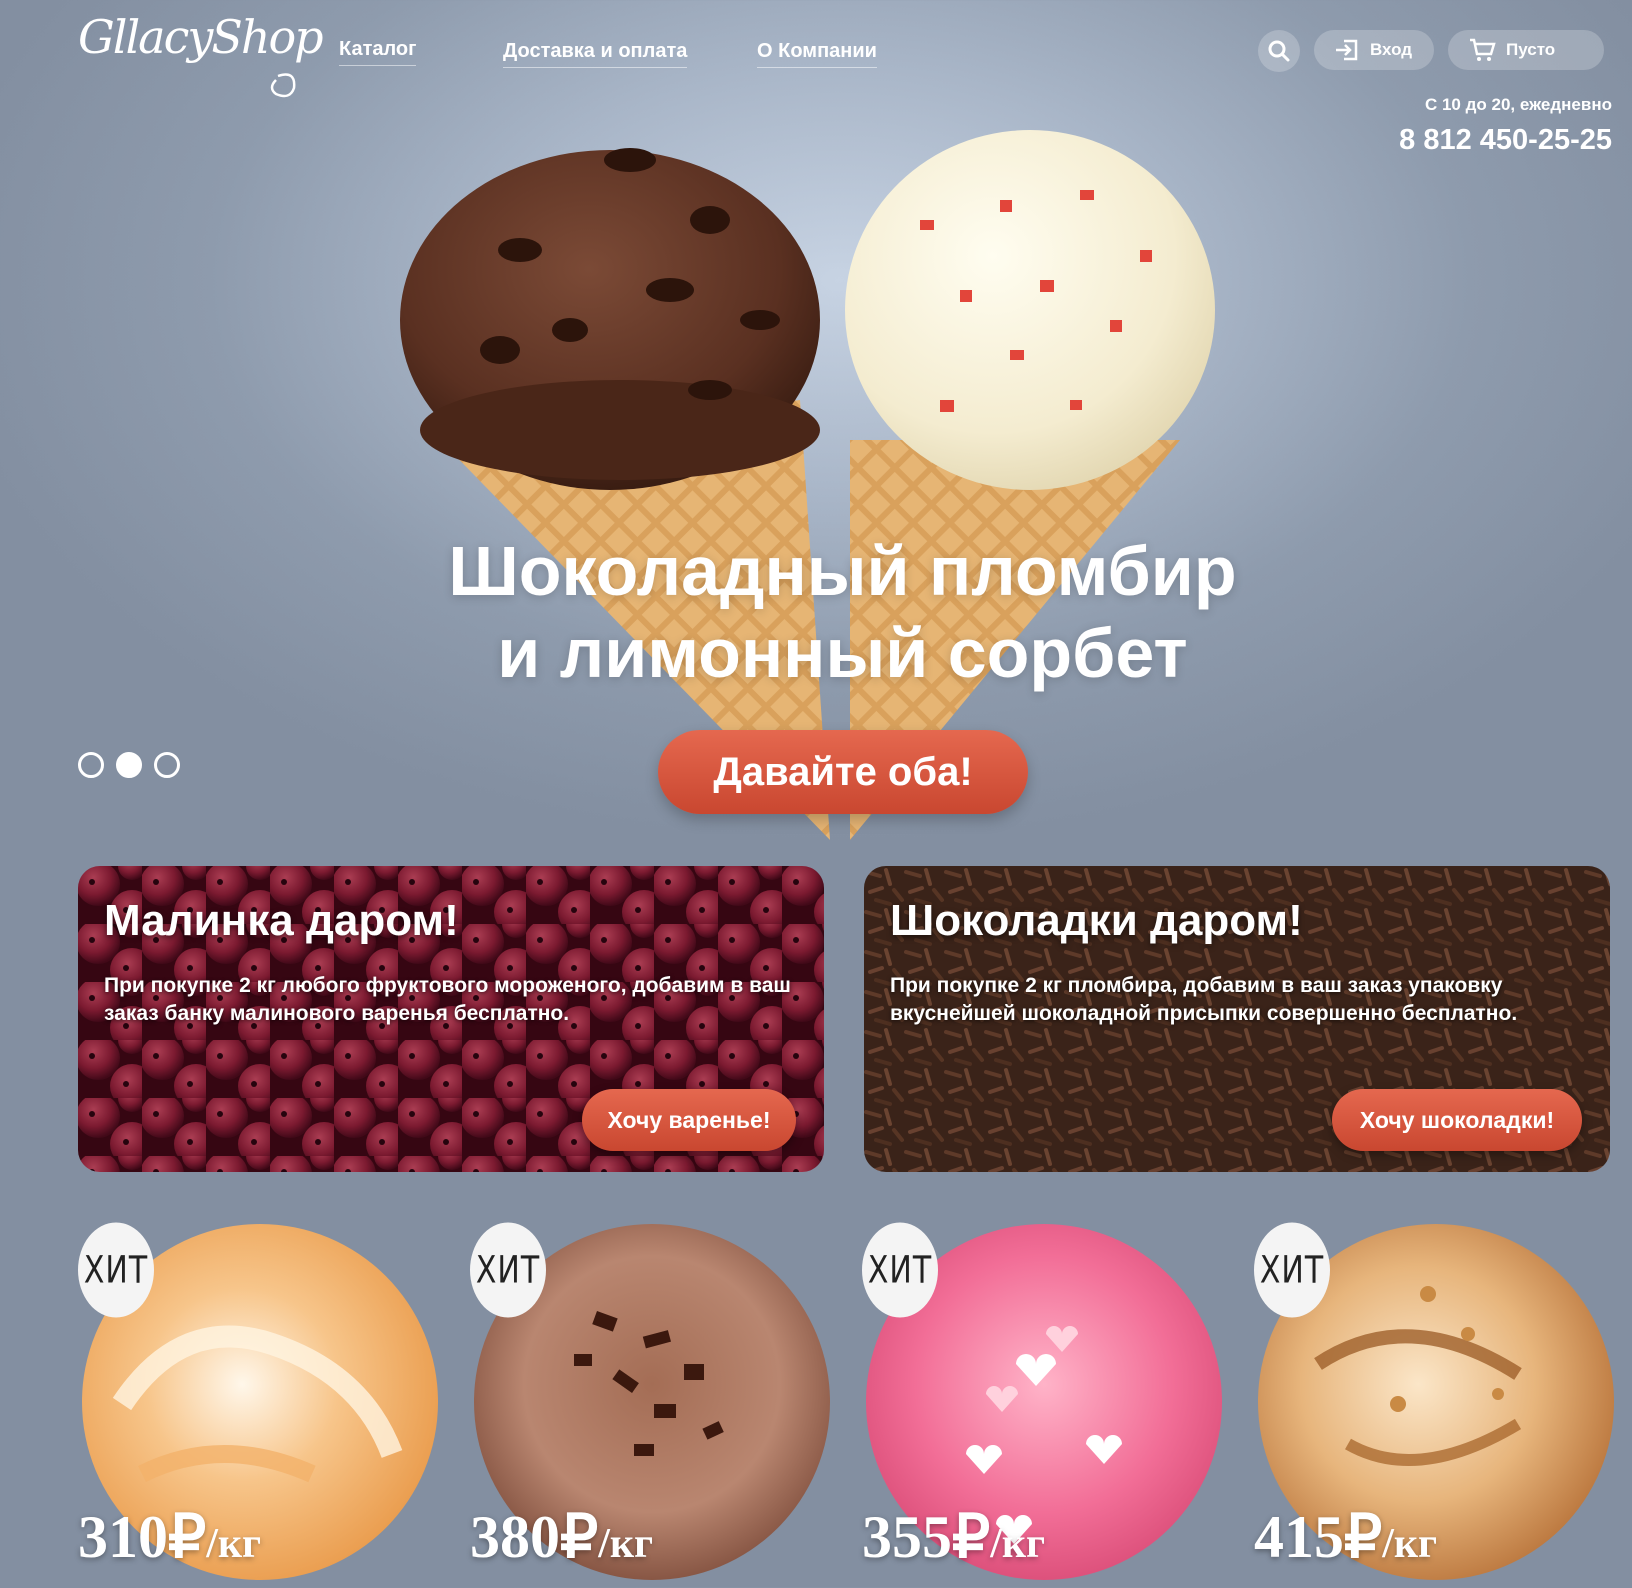 The width and height of the screenshot is (1632, 1588). What do you see at coordinates (816, 612) in the screenshot?
I see `hero-title: Шоколадный пломбир и лимонный сорбет` at bounding box center [816, 612].